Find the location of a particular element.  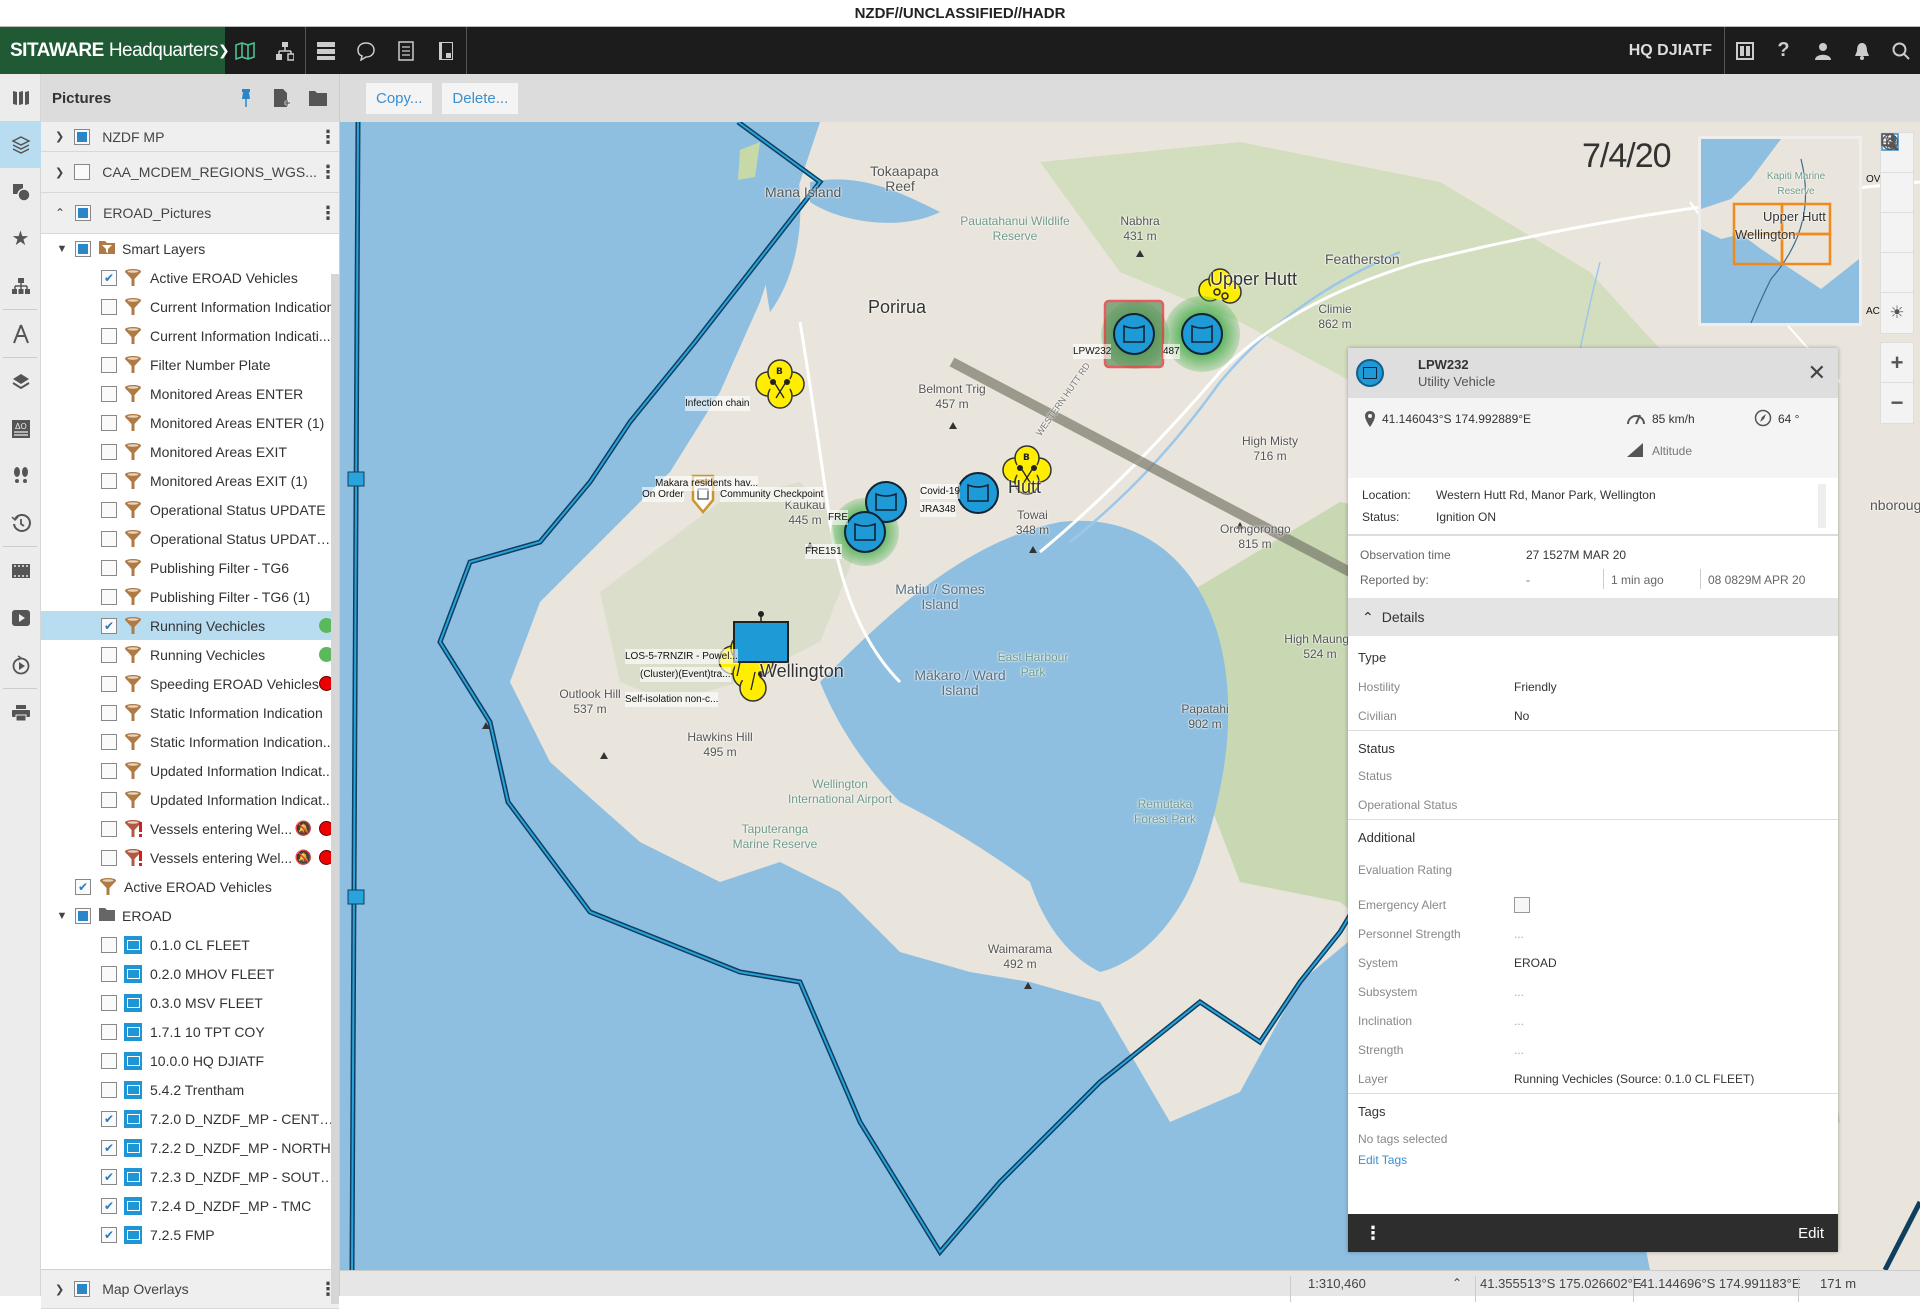

smart-layer-item: Monitored Areas EXIT is located at coordinates (190, 451).